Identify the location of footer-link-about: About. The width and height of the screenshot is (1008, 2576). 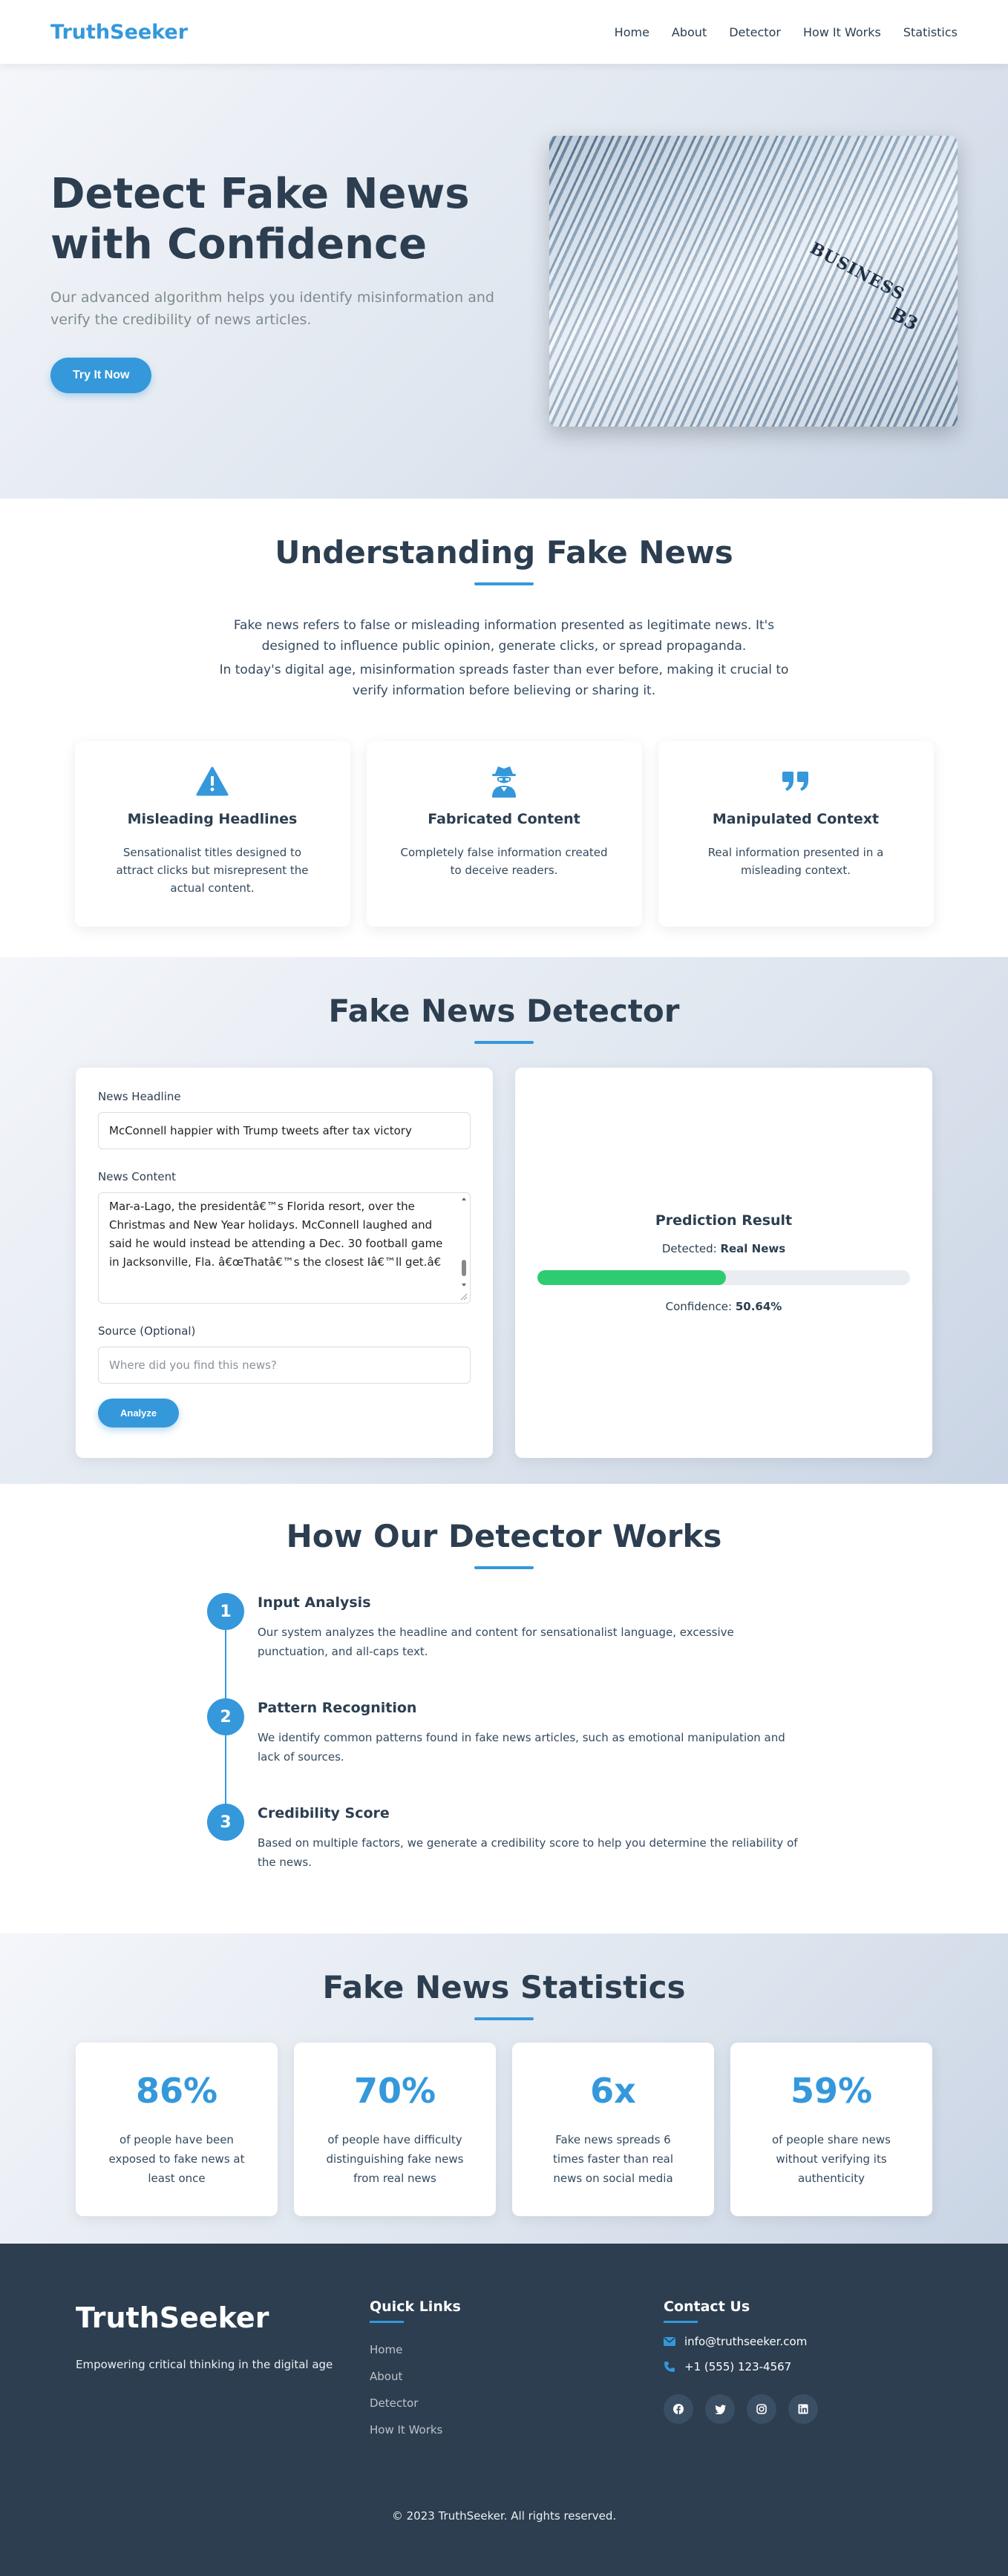
(517, 2376).